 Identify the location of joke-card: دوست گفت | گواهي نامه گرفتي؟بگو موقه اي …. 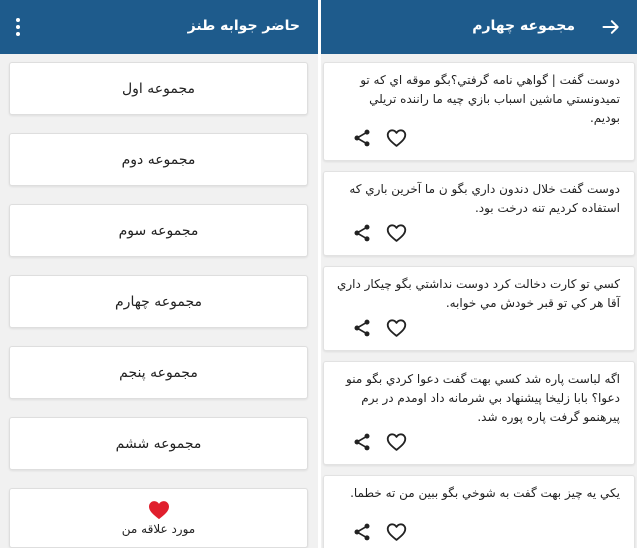
(479, 111).